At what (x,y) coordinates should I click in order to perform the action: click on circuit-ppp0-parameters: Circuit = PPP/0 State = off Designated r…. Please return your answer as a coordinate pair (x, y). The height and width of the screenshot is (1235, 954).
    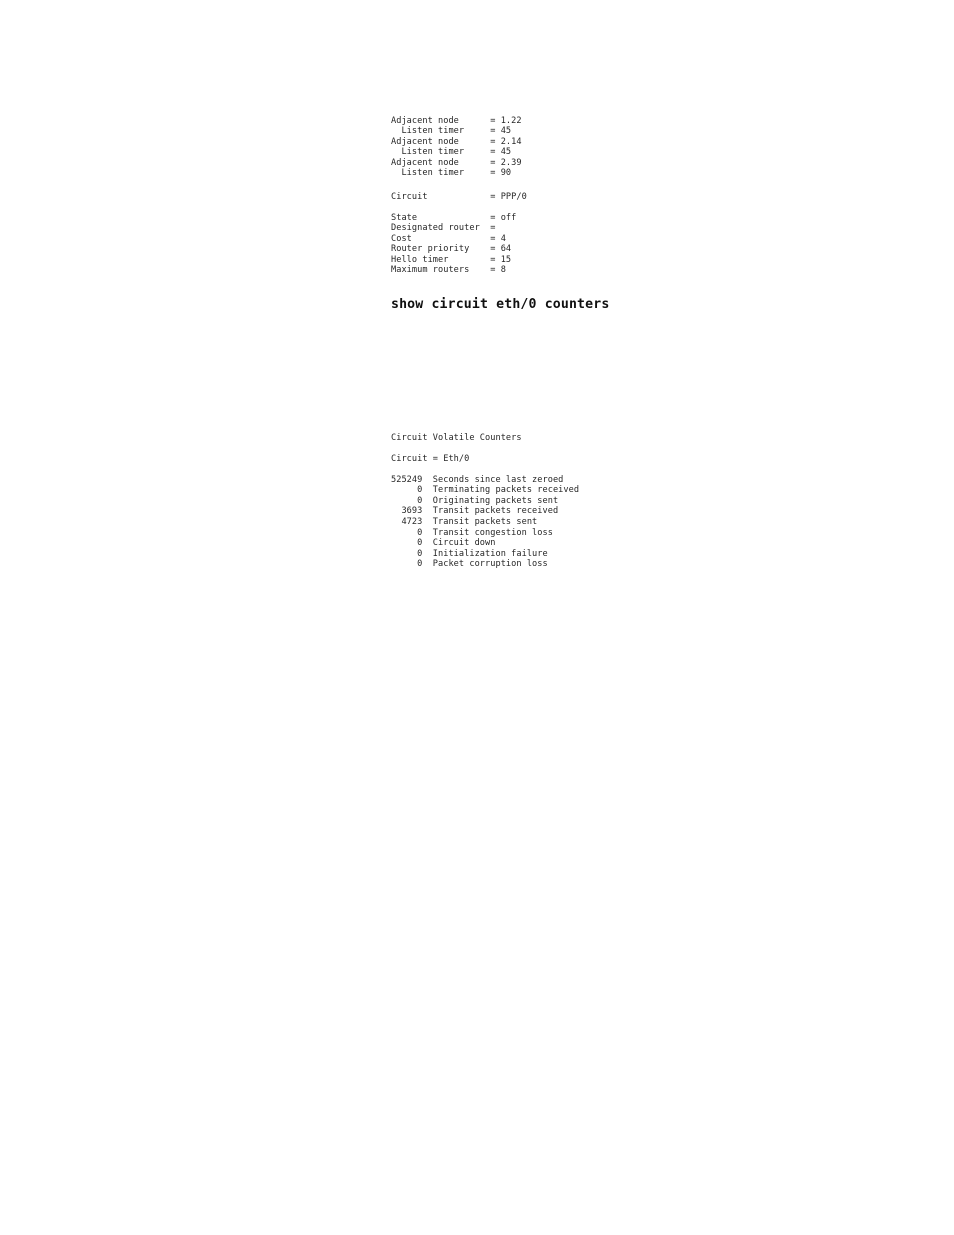
    Looking at the image, I should click on (459, 233).